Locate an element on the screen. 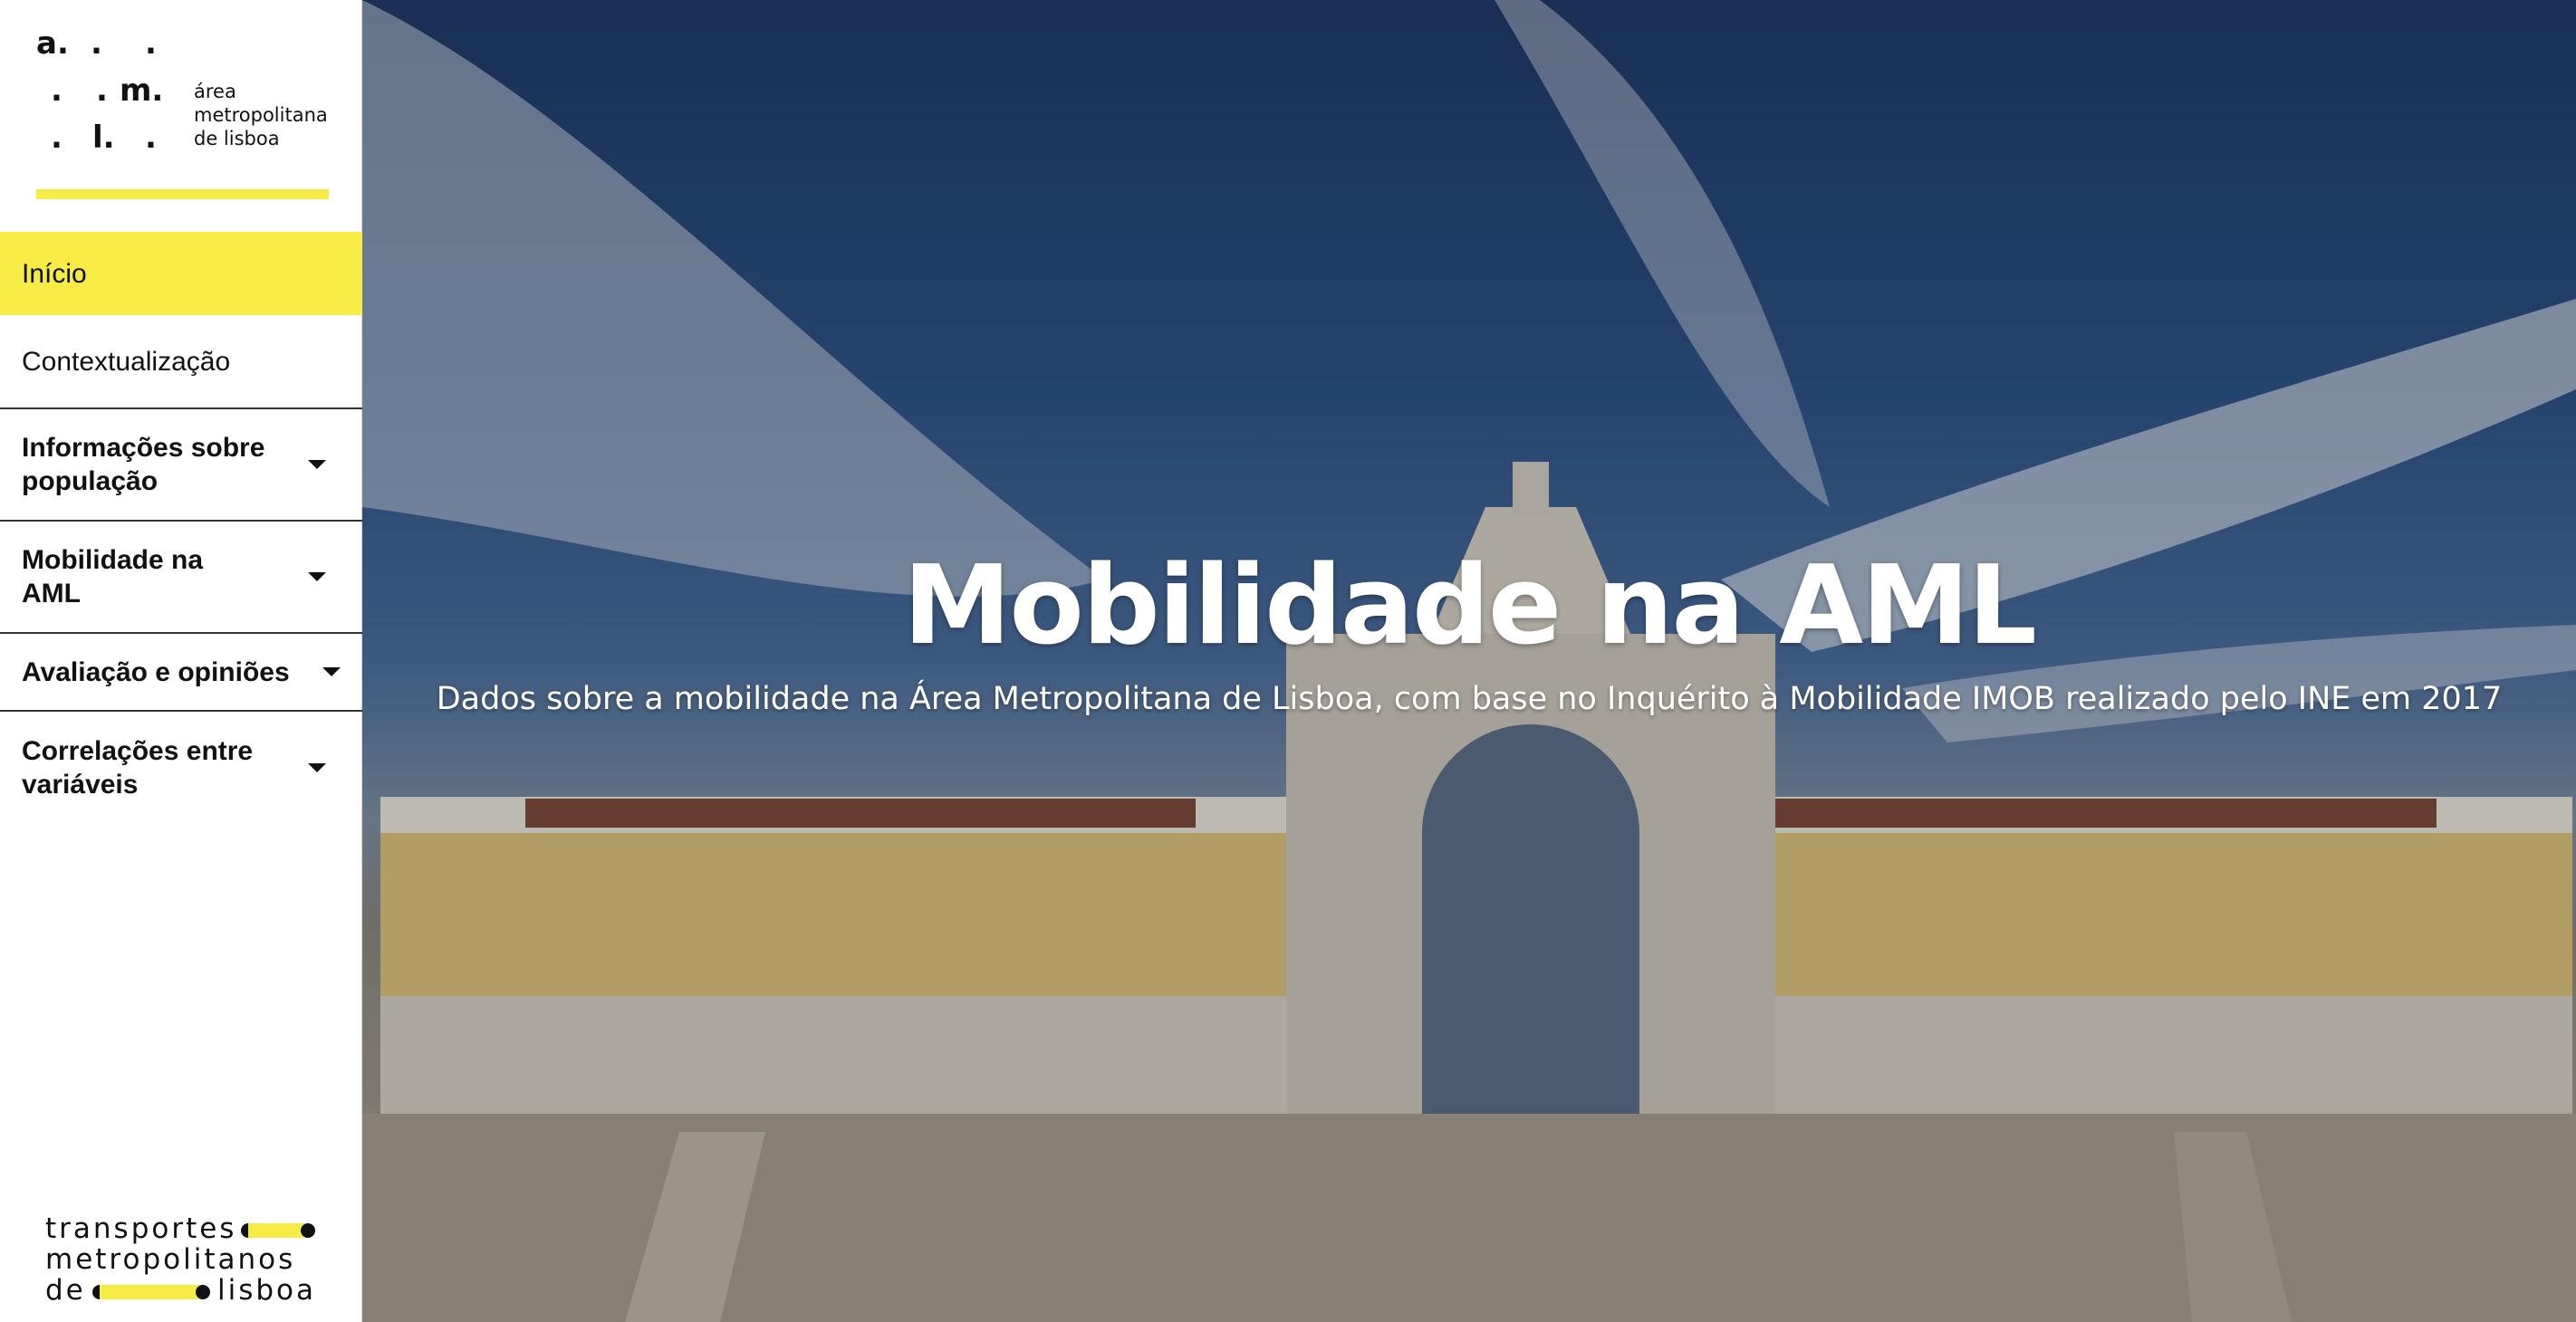 The image size is (2576, 1322). tml-logo-line: lisboa is located at coordinates (267, 1290).